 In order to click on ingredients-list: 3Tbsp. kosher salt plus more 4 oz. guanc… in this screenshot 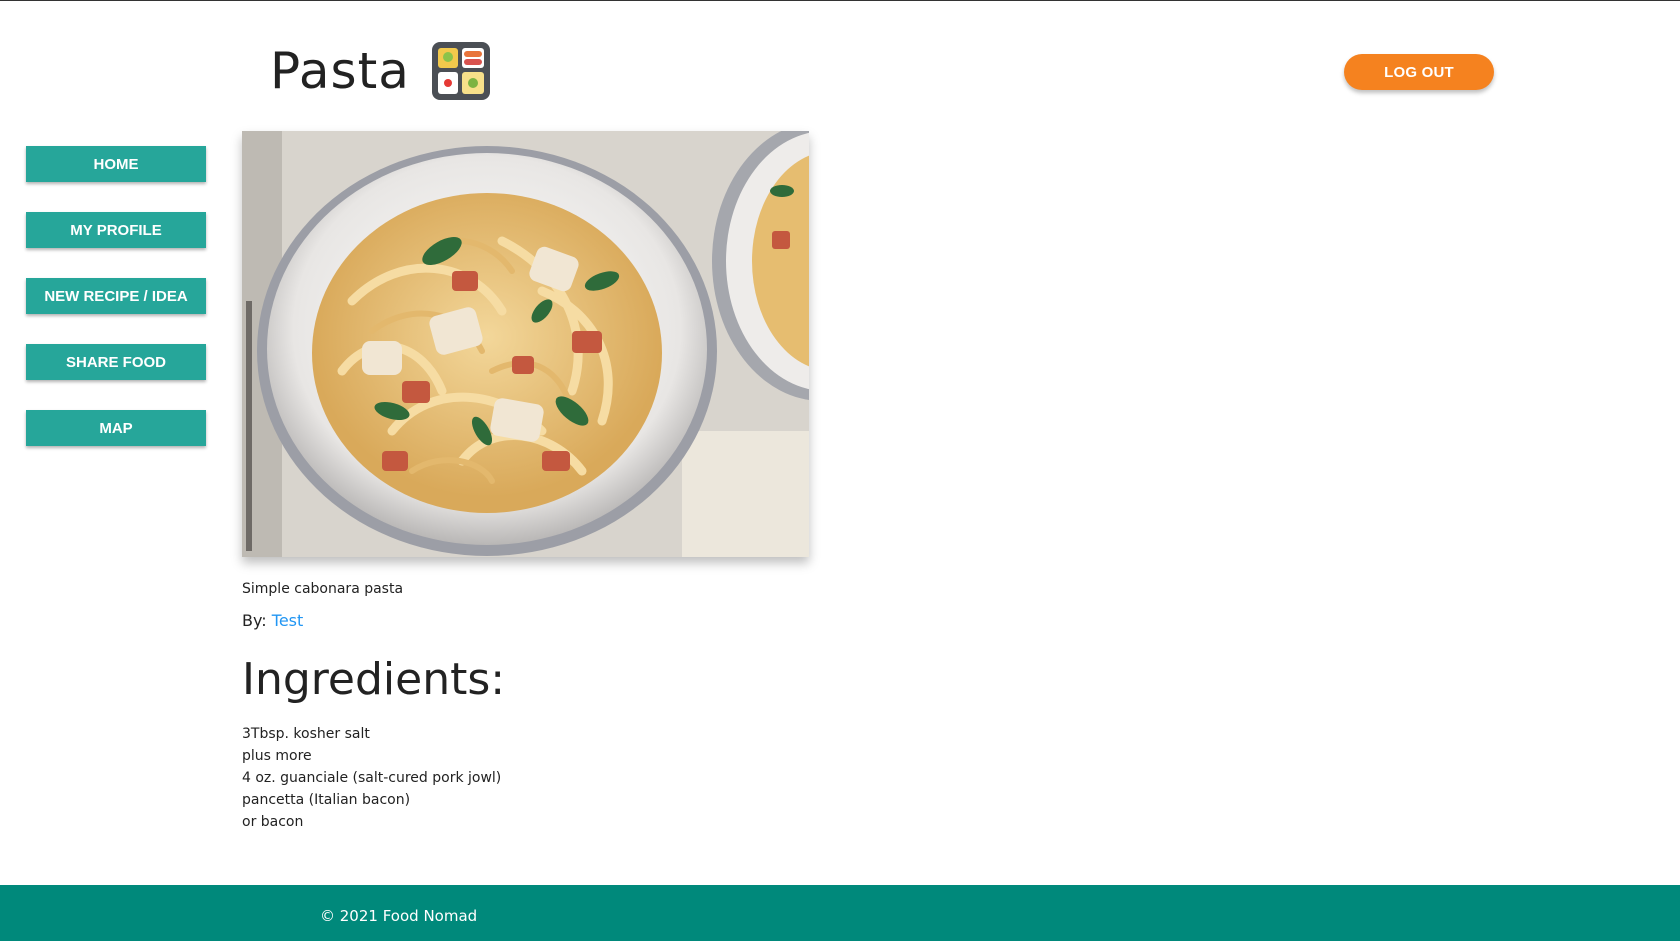, I will do `click(592, 778)`.